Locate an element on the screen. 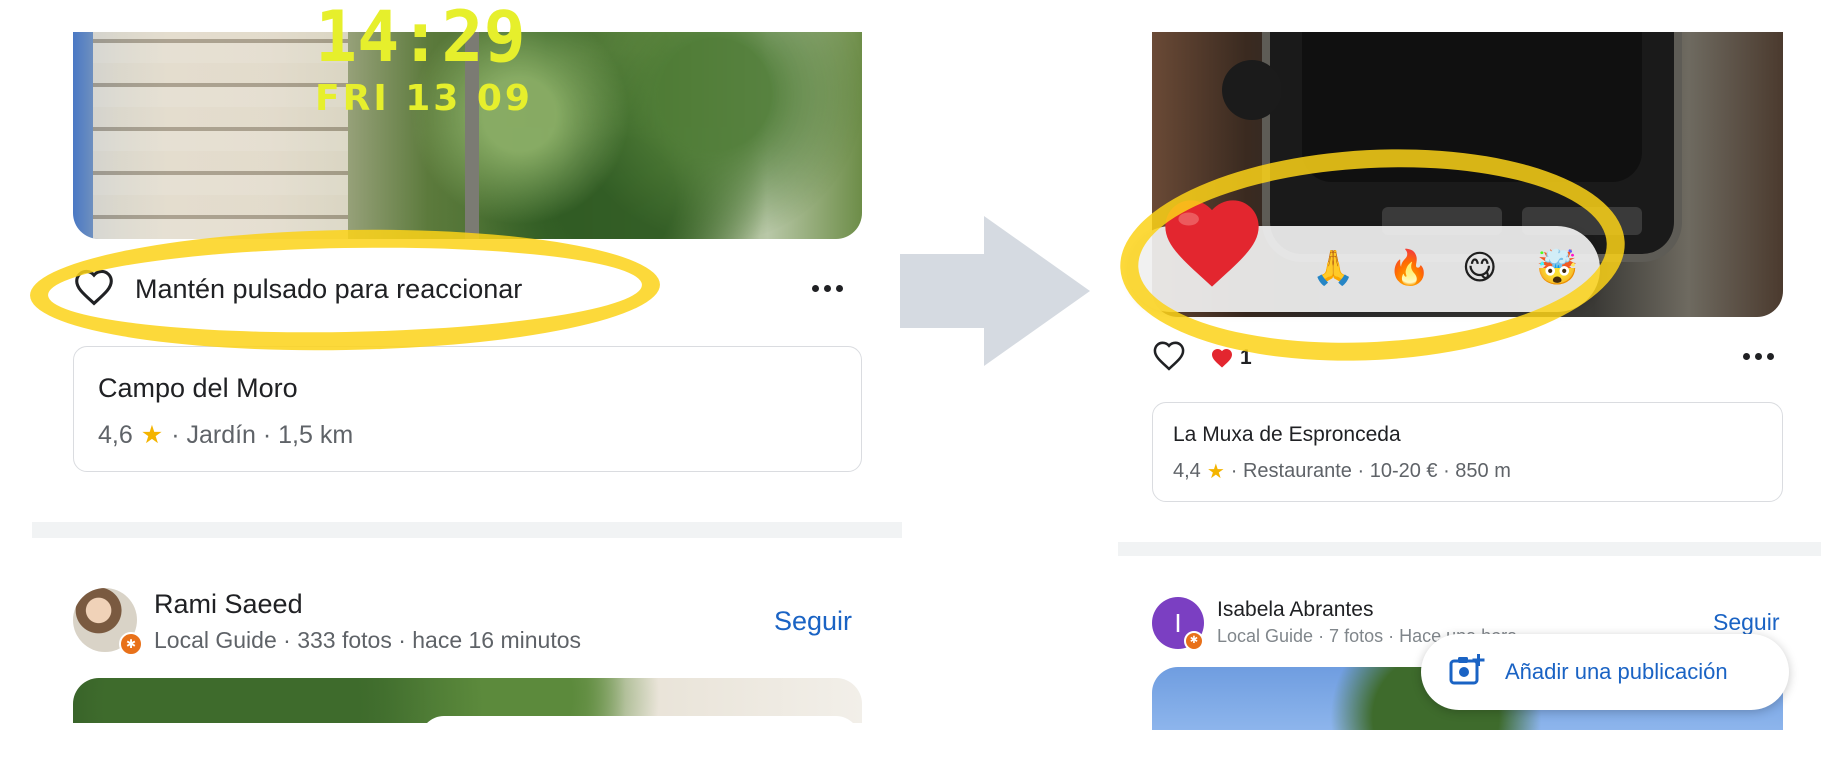 The width and height of the screenshot is (1821, 771). highlight-annotation is located at coordinates (345, 290).